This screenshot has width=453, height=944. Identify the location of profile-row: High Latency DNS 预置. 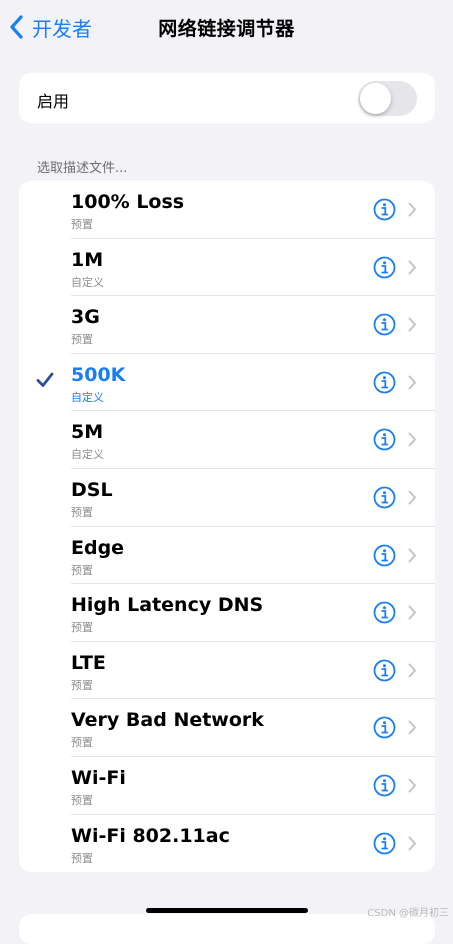
(227, 613).